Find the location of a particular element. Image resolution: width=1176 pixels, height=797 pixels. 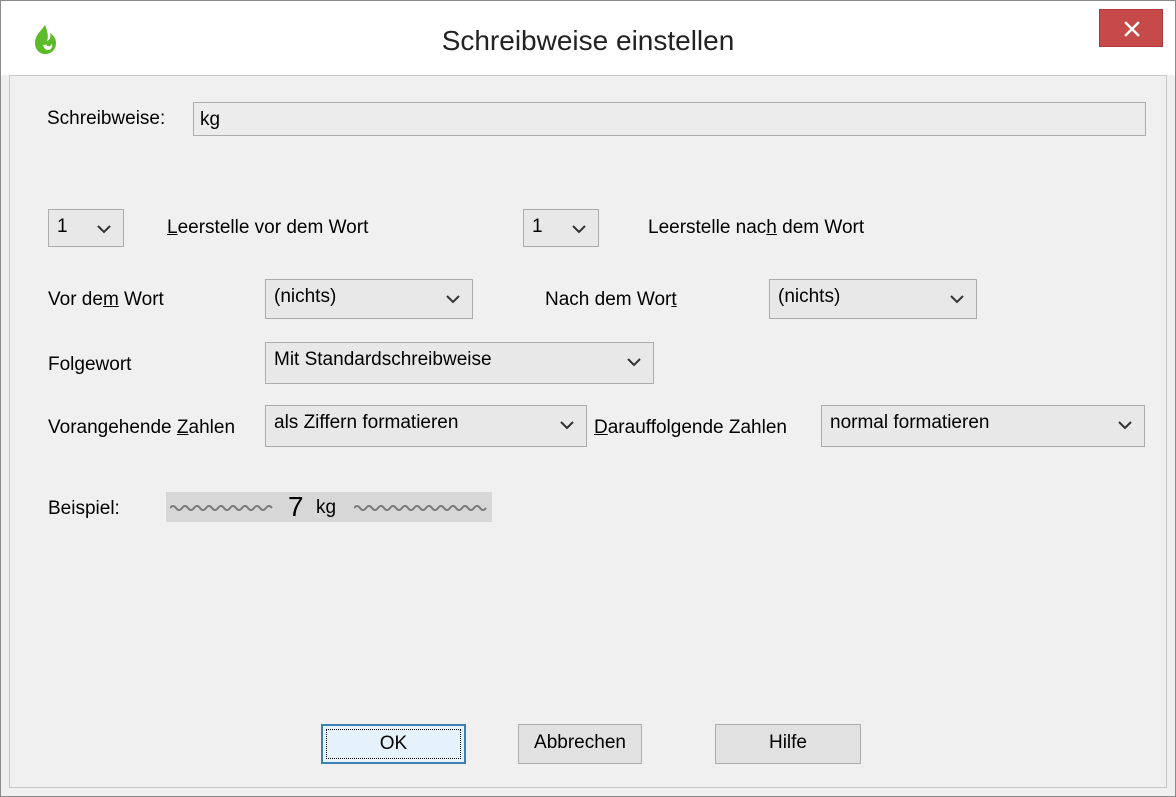

space-after-label: Leerstelle nach dem Wort is located at coordinates (756, 227).